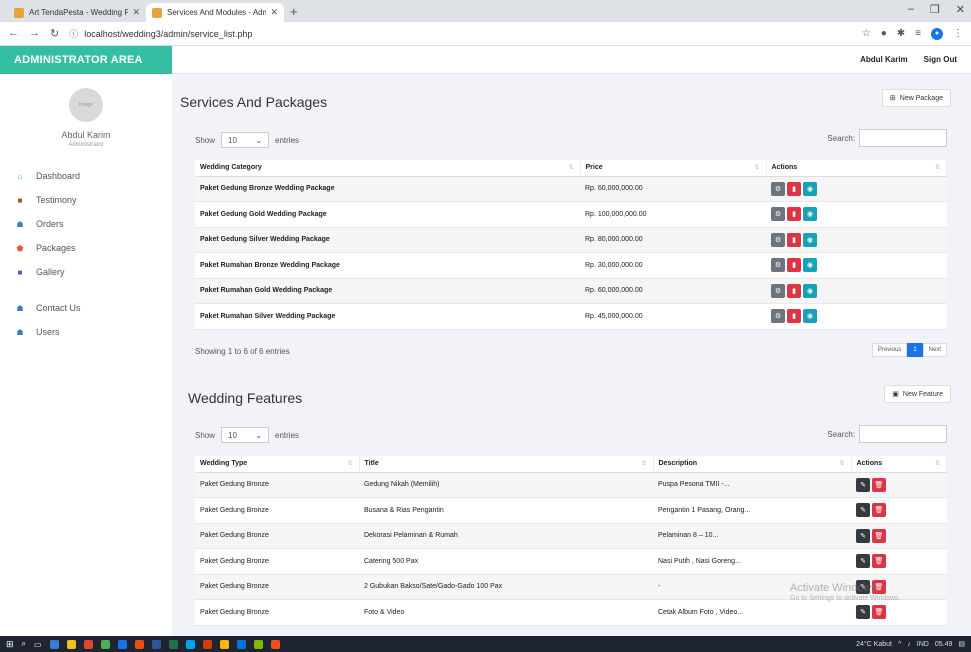  Describe the element at coordinates (940, 59) in the screenshot. I see `sign-out-link: Sign Out` at that location.